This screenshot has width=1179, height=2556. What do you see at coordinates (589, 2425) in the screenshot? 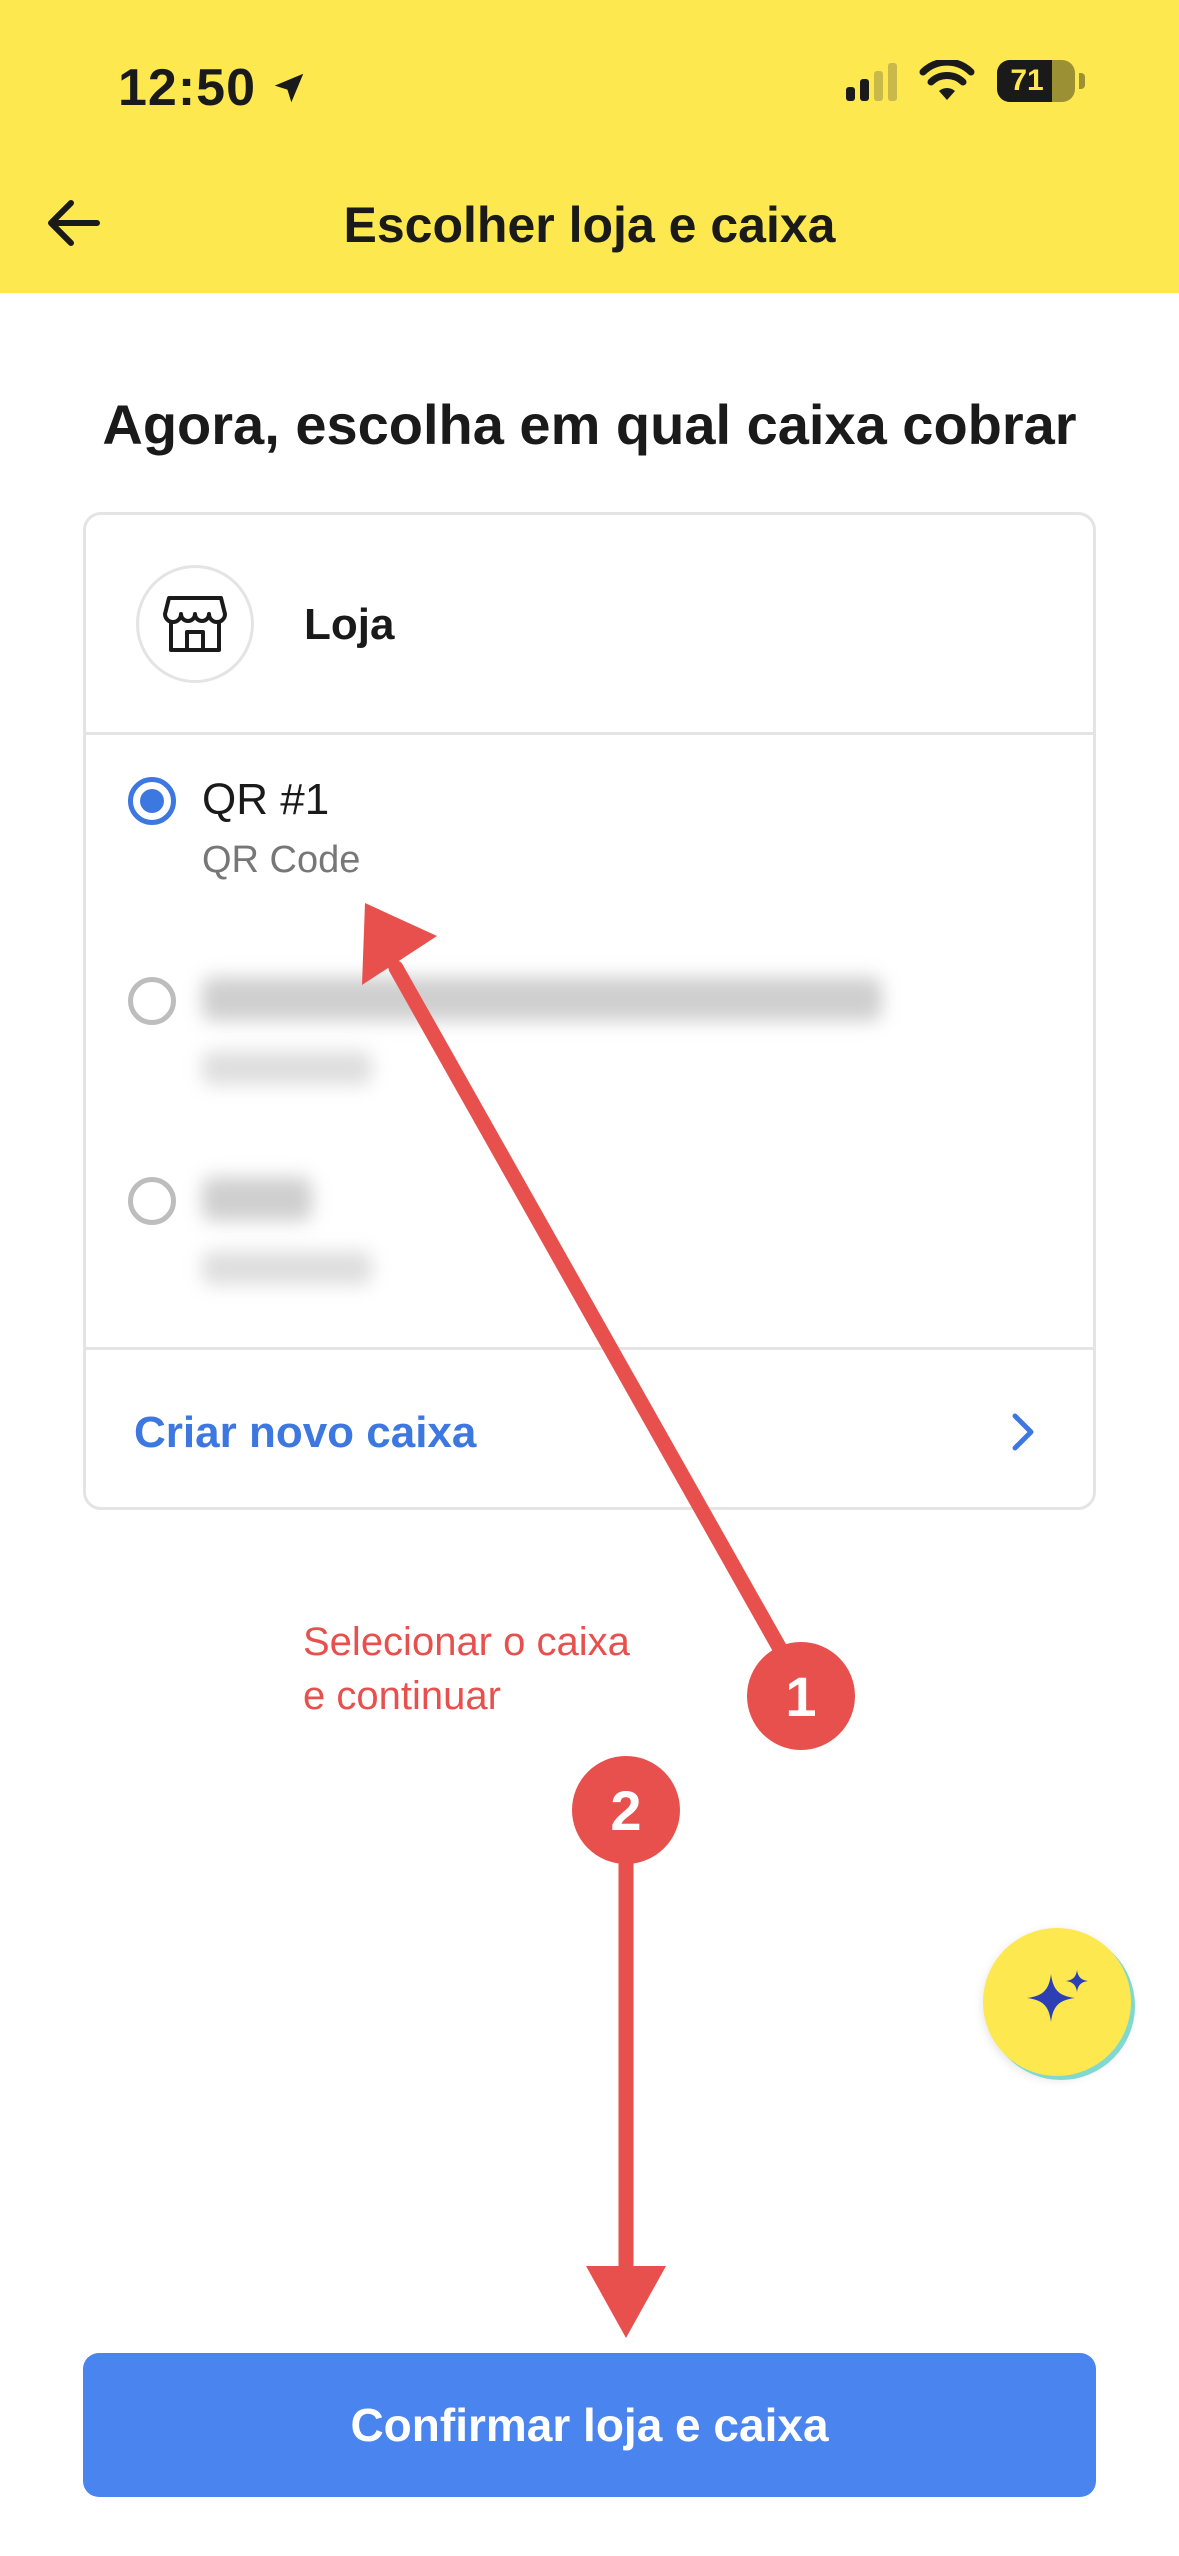
I see `confirm-store-box-button: Confirmar loja e caixa` at bounding box center [589, 2425].